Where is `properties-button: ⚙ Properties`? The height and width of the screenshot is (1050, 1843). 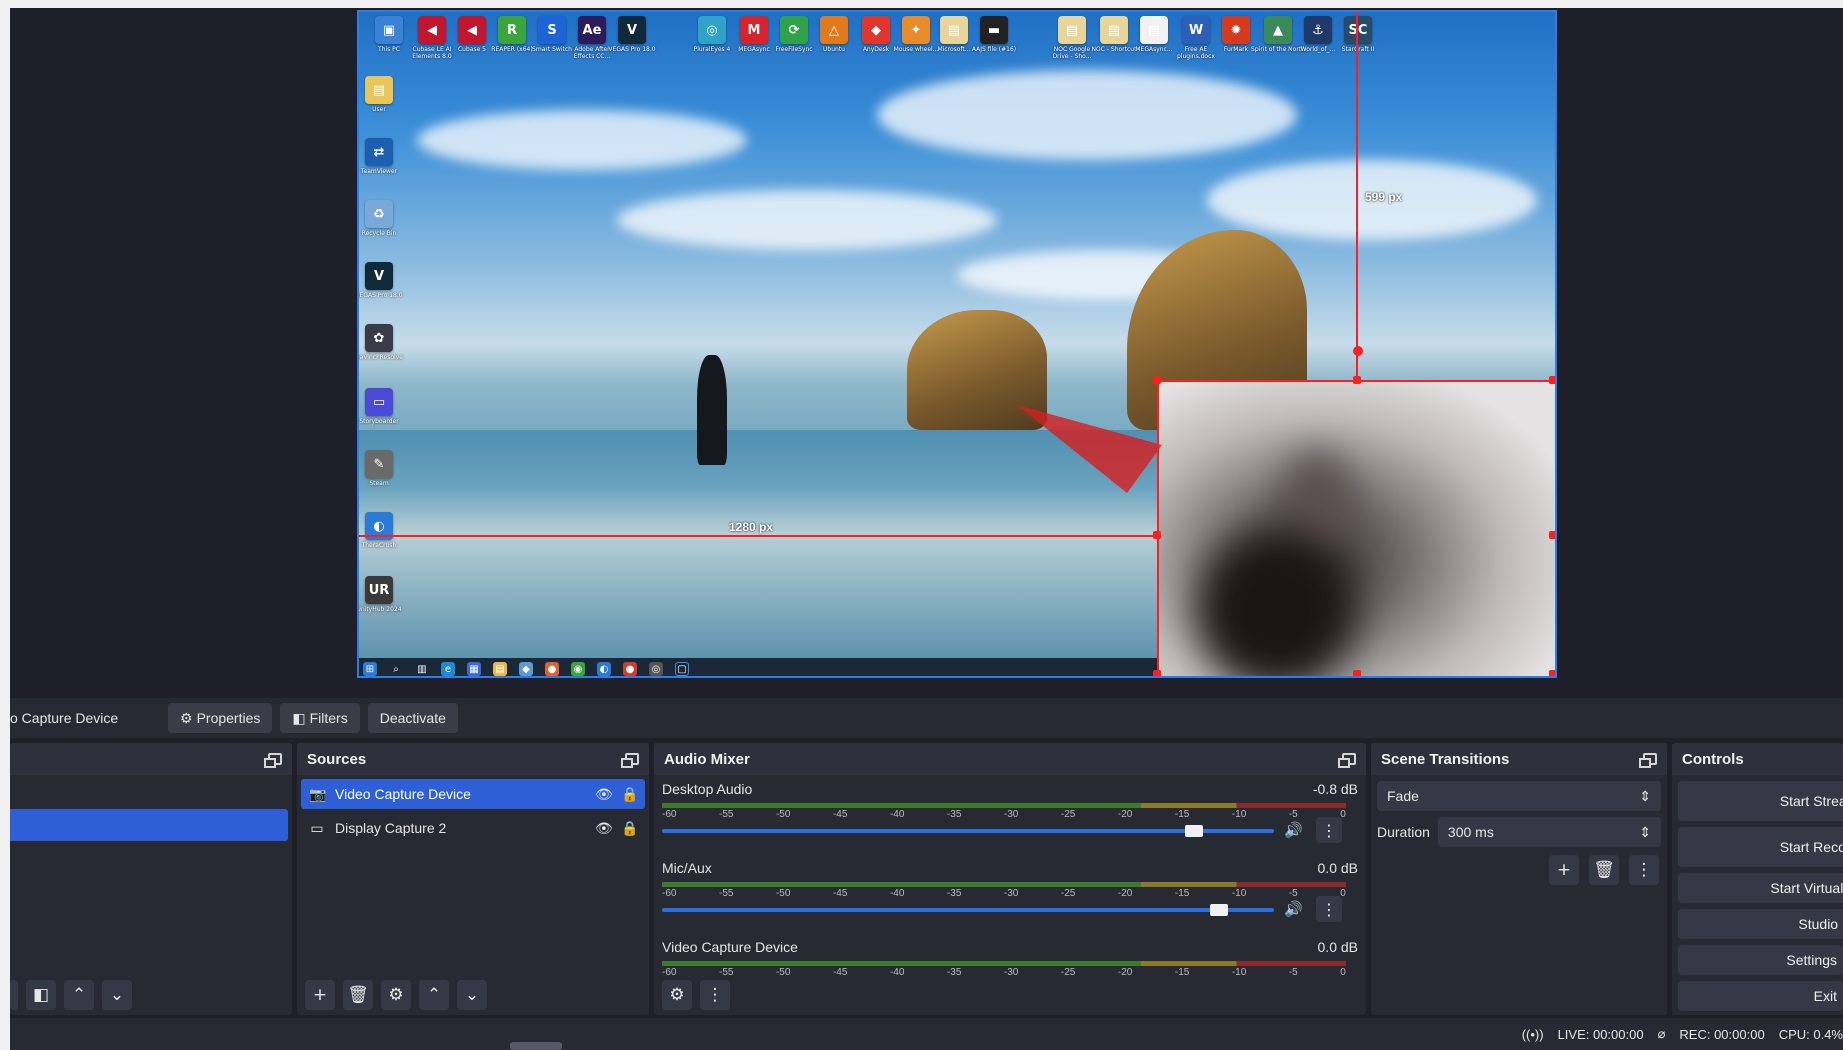
properties-button: ⚙ Properties is located at coordinates (220, 718).